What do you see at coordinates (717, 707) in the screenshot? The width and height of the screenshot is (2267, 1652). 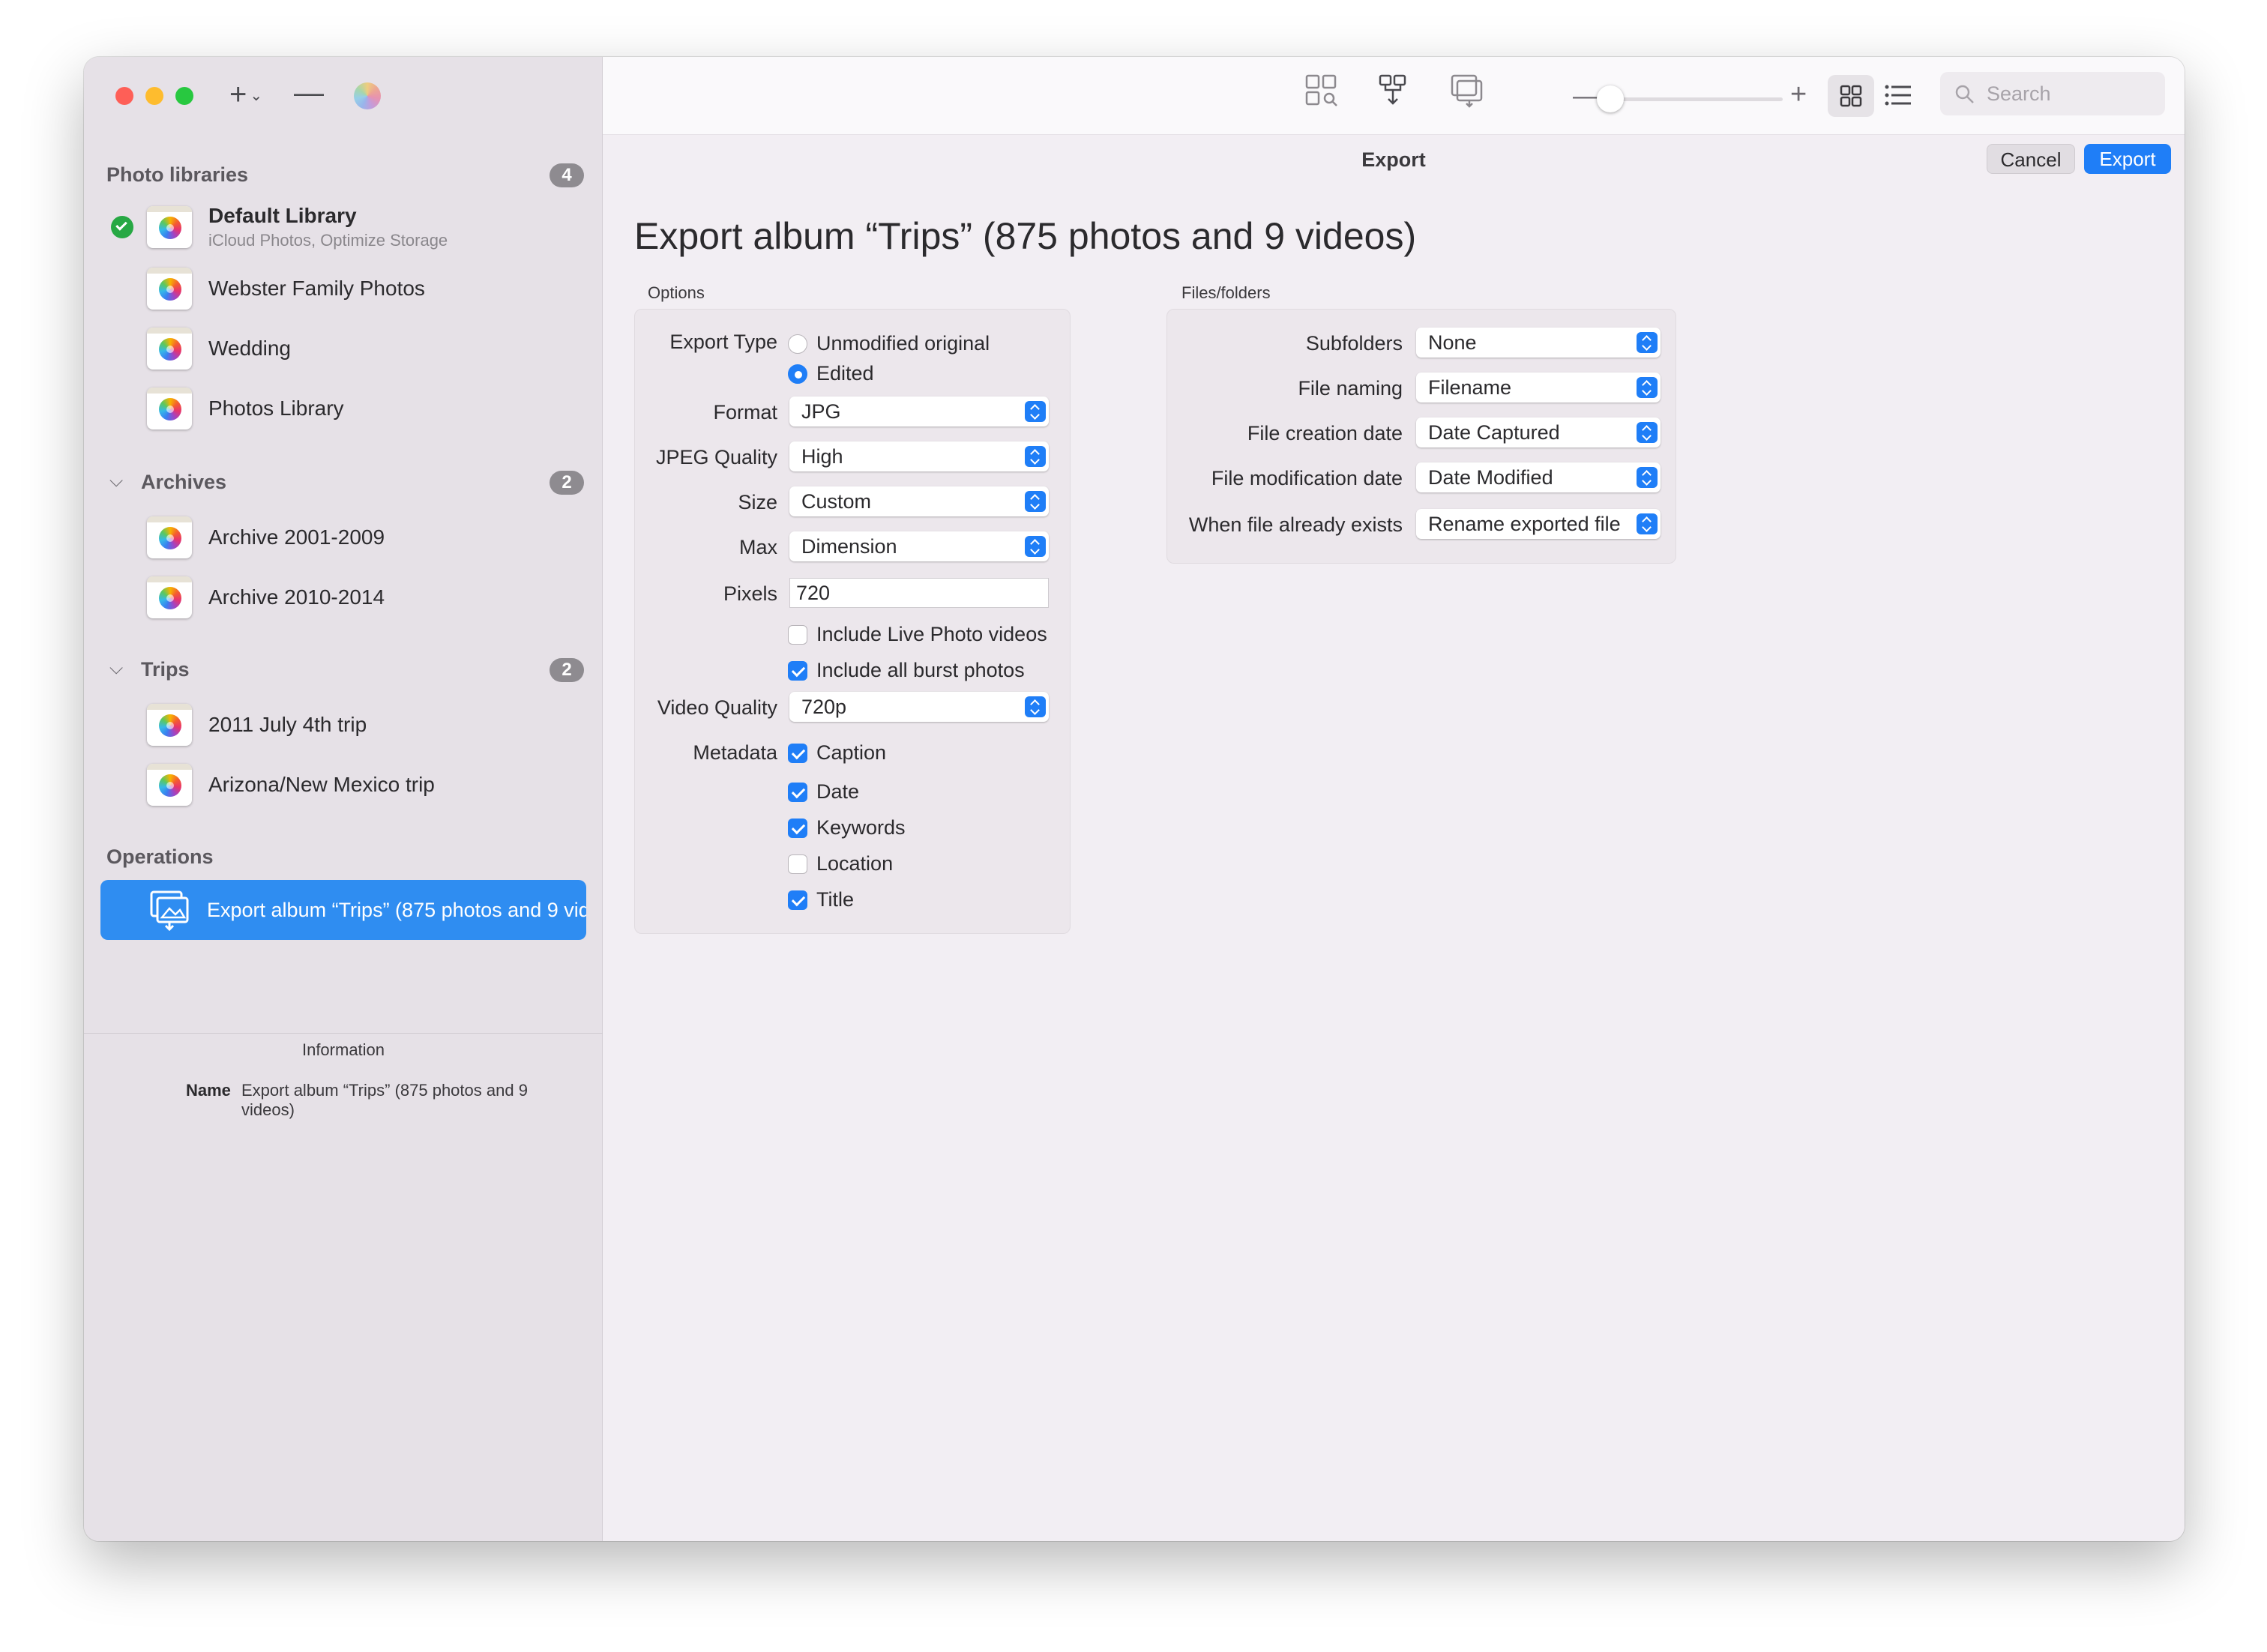 I see `video-quality-label: Video Quality` at bounding box center [717, 707].